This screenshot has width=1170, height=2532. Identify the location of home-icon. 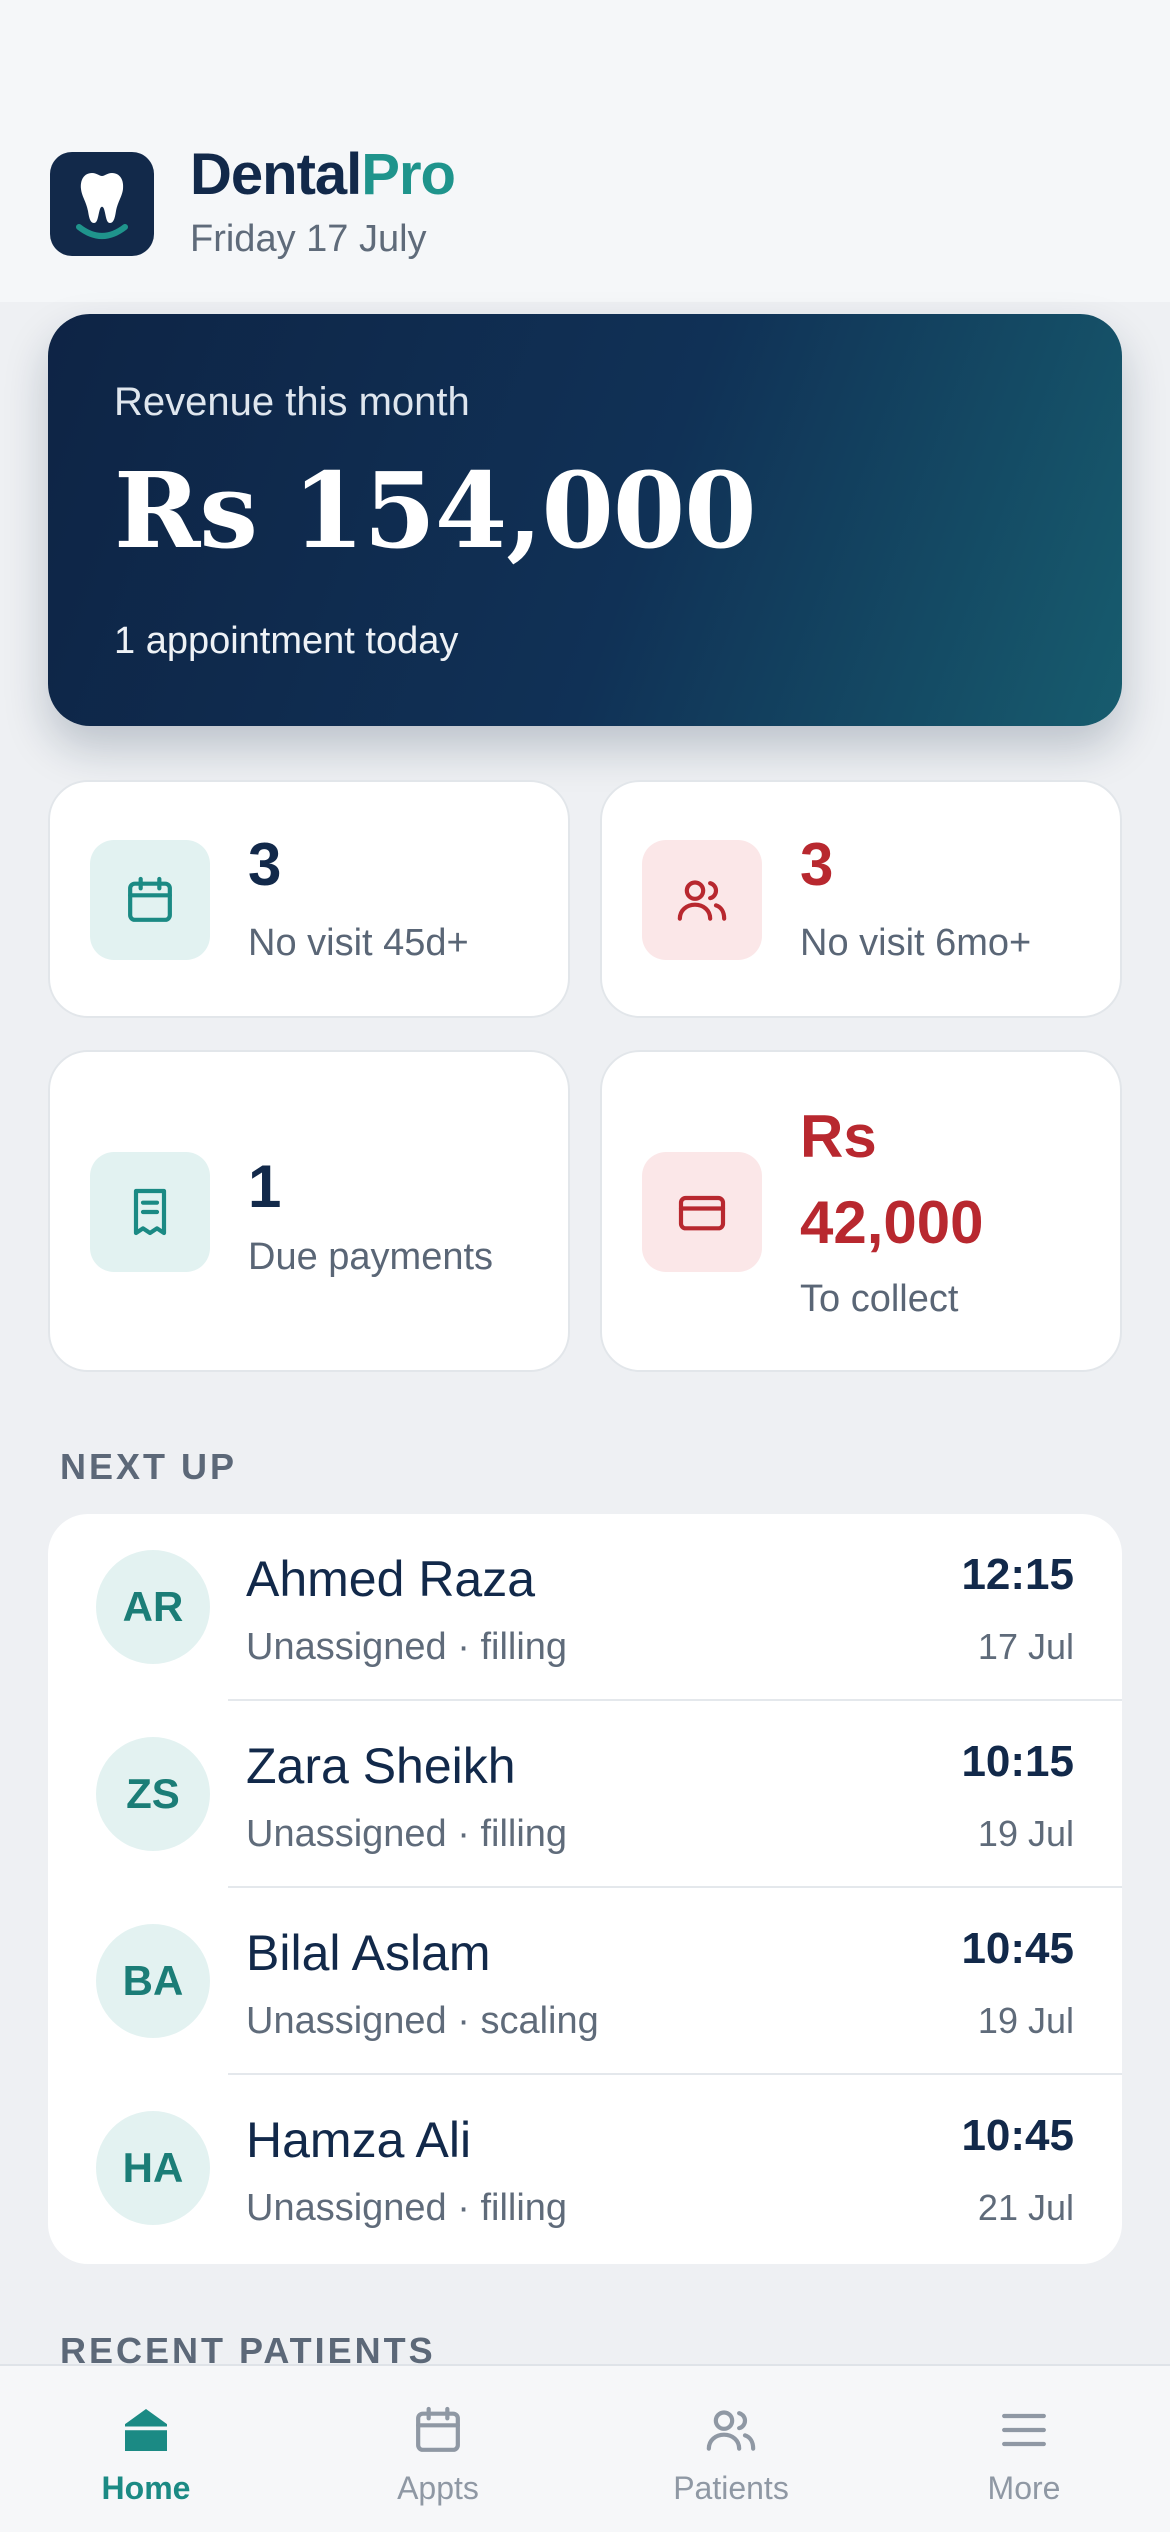
(146, 2430).